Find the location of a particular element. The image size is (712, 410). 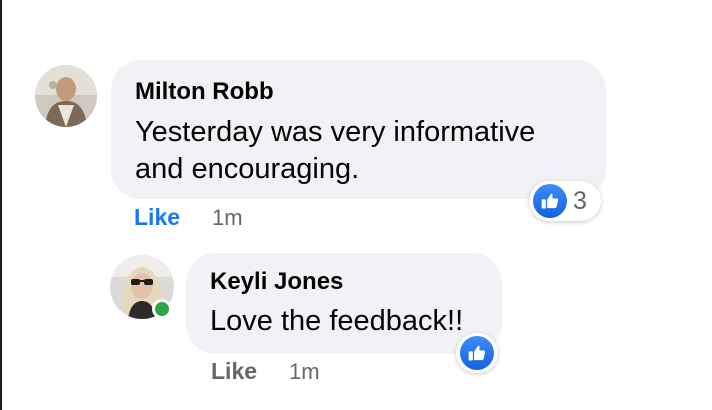

reaction-summary-milton: 3 is located at coordinates (565, 201).